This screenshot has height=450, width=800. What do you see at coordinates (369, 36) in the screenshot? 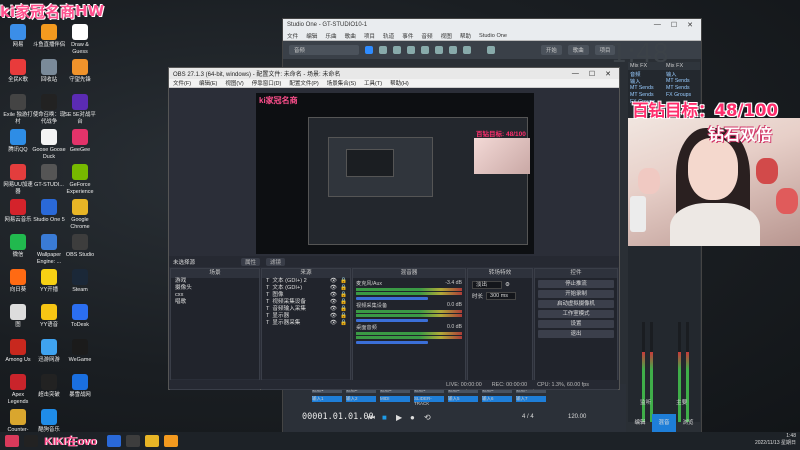
I see `studio-menu-item: 项目` at bounding box center [369, 36].